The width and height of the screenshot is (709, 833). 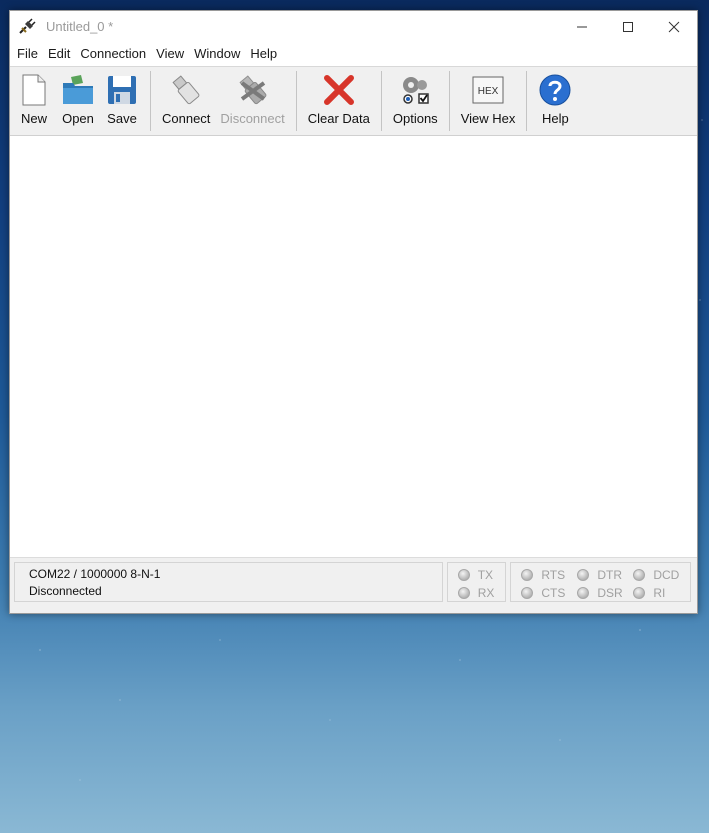 What do you see at coordinates (555, 90) in the screenshot?
I see `help-question-icon` at bounding box center [555, 90].